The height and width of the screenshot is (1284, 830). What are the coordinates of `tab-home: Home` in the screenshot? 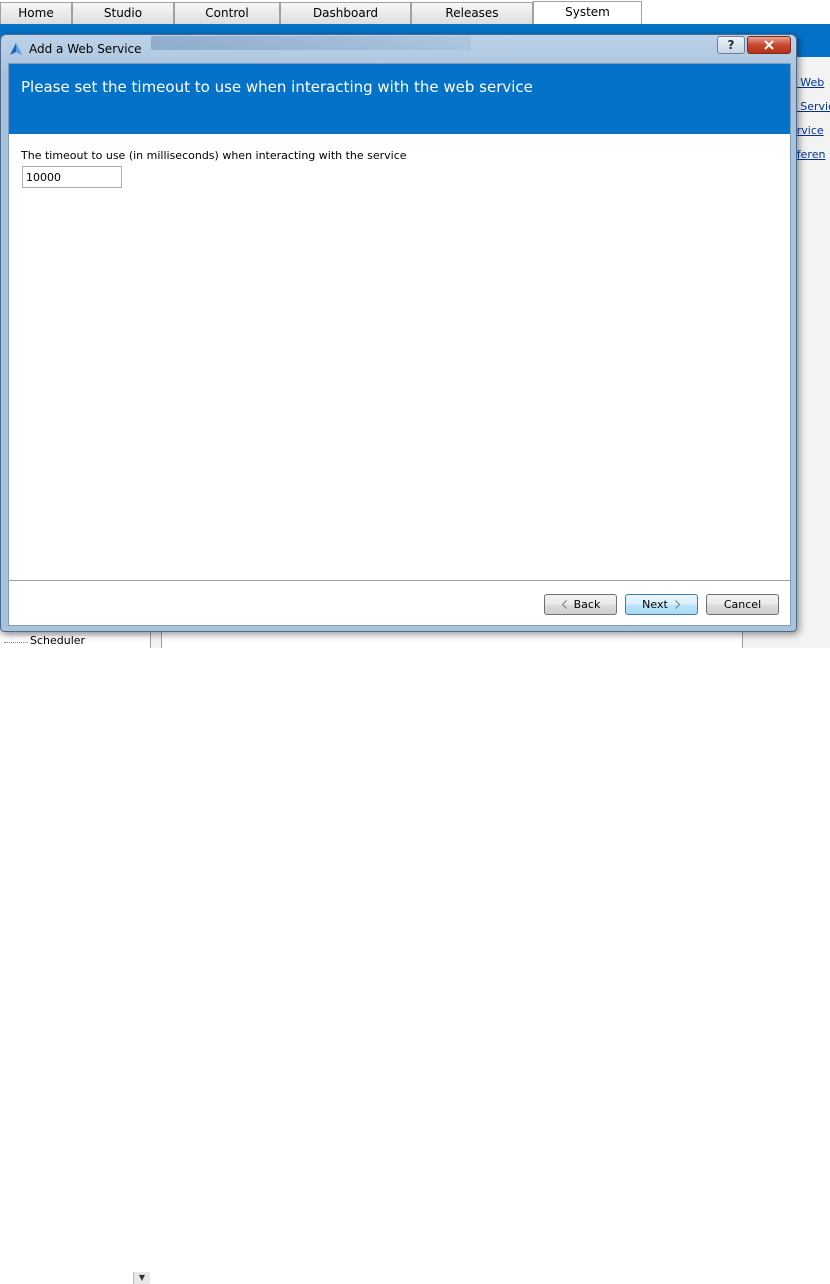 It's located at (36, 13).